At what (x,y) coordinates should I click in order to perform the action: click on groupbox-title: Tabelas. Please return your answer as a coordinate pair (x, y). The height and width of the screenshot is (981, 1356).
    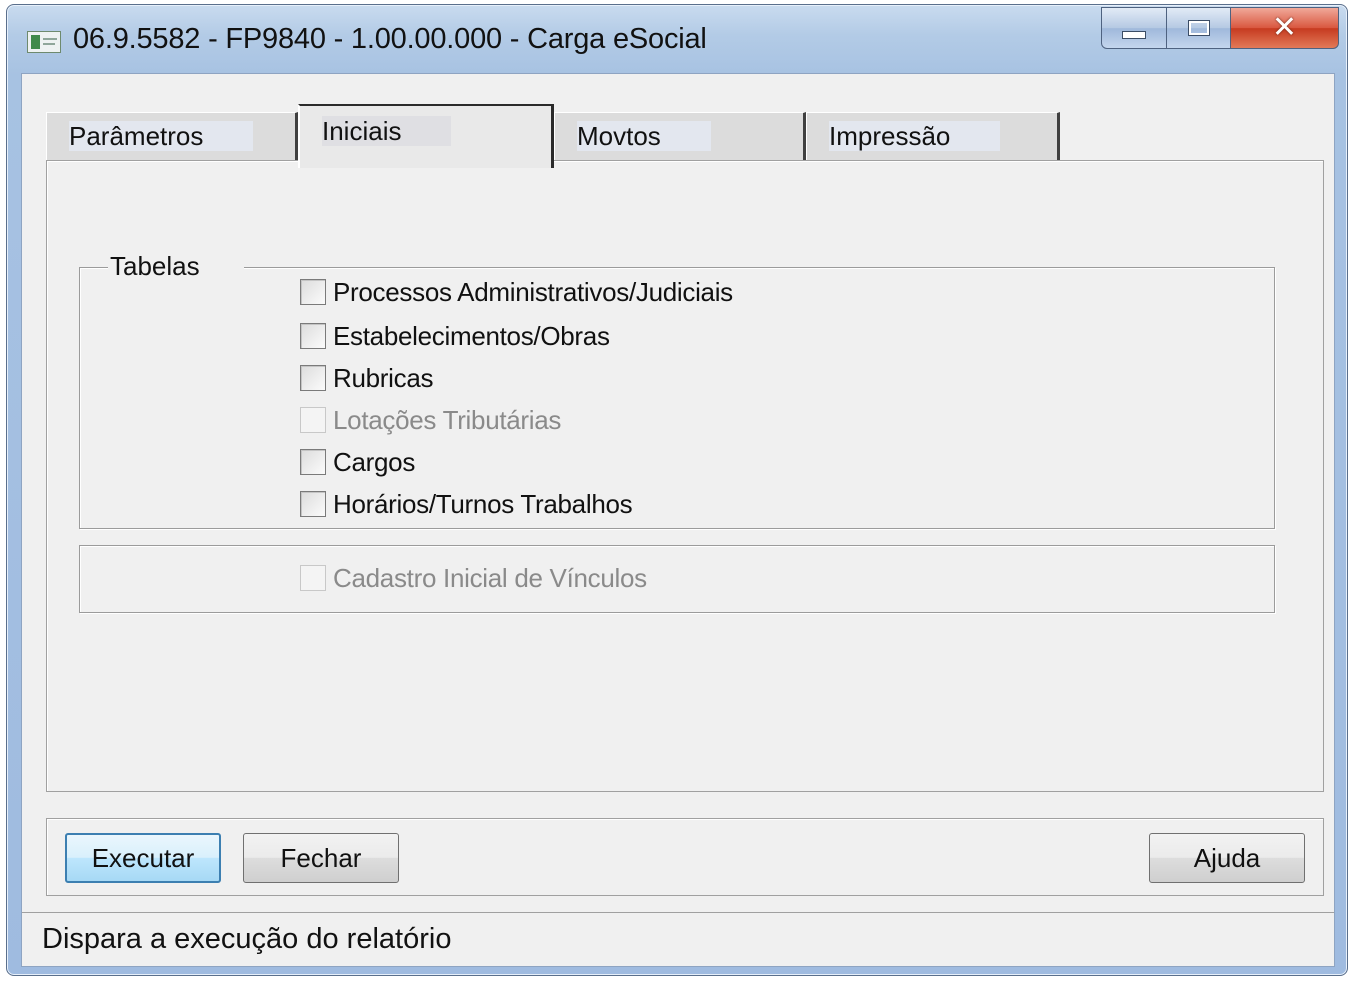
    Looking at the image, I should click on (176, 266).